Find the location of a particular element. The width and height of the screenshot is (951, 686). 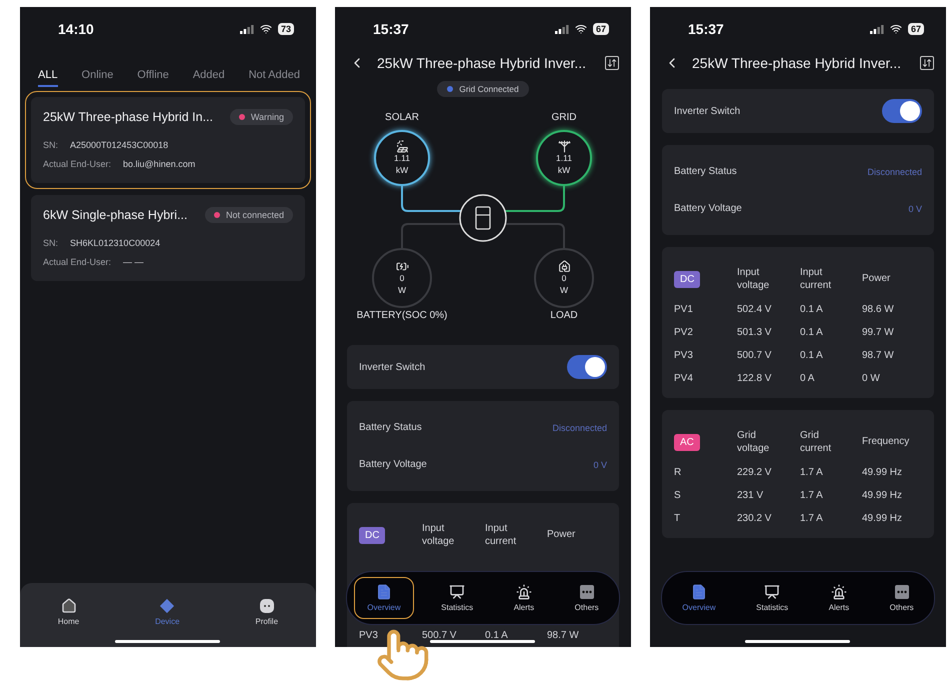

row-label: PV4 is located at coordinates (684, 378).